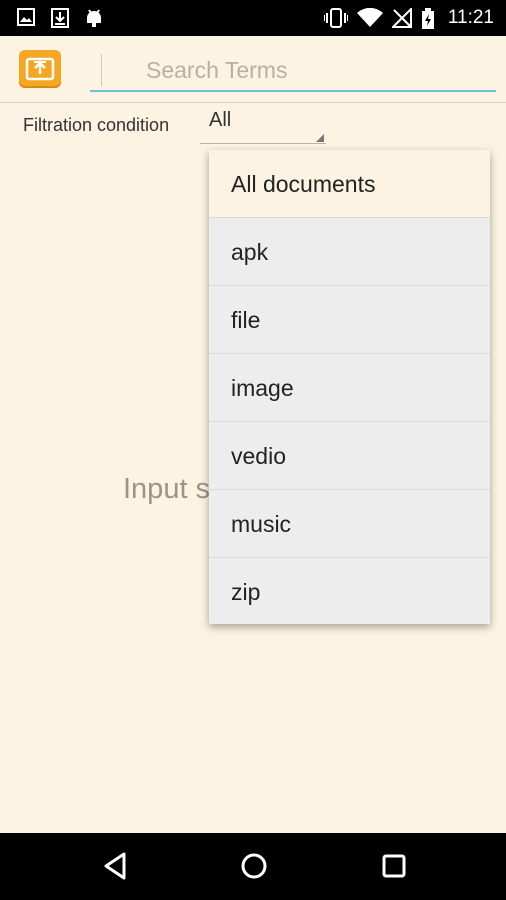  Describe the element at coordinates (349, 456) in the screenshot. I see `dropdown-item-vedio: vedio` at that location.